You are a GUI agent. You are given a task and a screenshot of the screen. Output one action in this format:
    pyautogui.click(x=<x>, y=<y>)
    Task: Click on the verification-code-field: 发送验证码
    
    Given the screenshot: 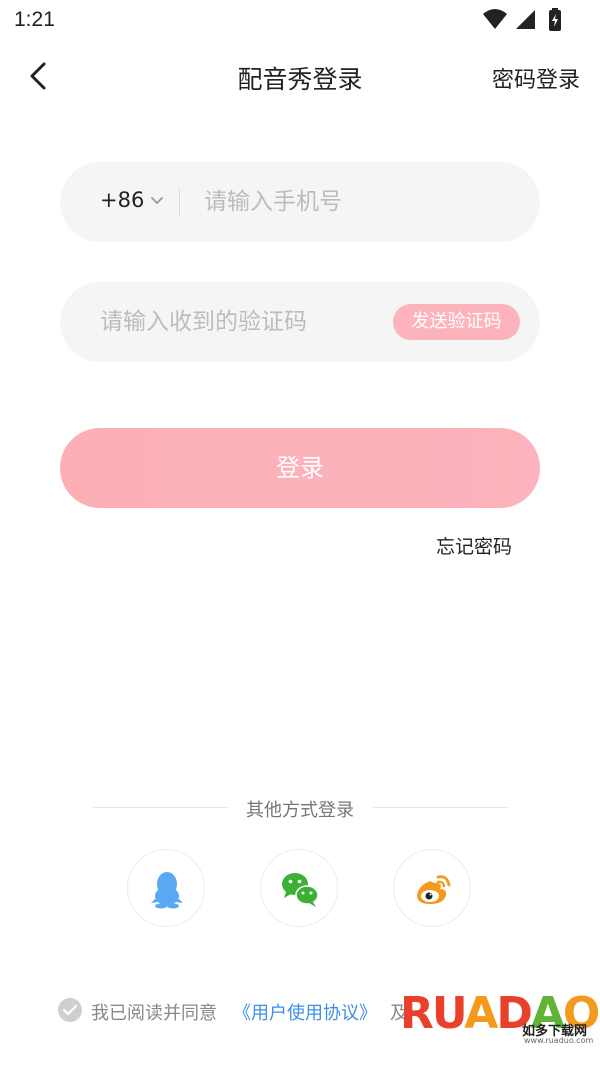 What is the action you would take?
    pyautogui.click(x=300, y=322)
    